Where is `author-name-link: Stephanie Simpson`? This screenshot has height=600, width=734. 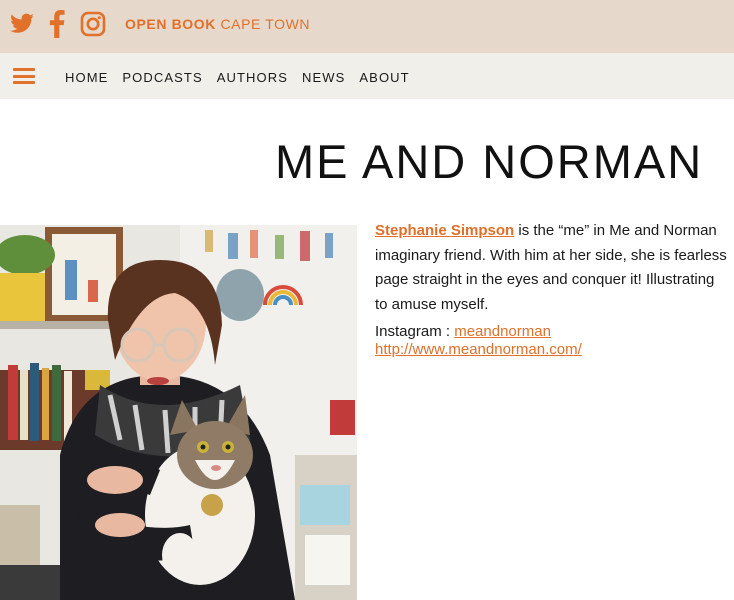 author-name-link: Stephanie Simpson is located at coordinates (444, 230).